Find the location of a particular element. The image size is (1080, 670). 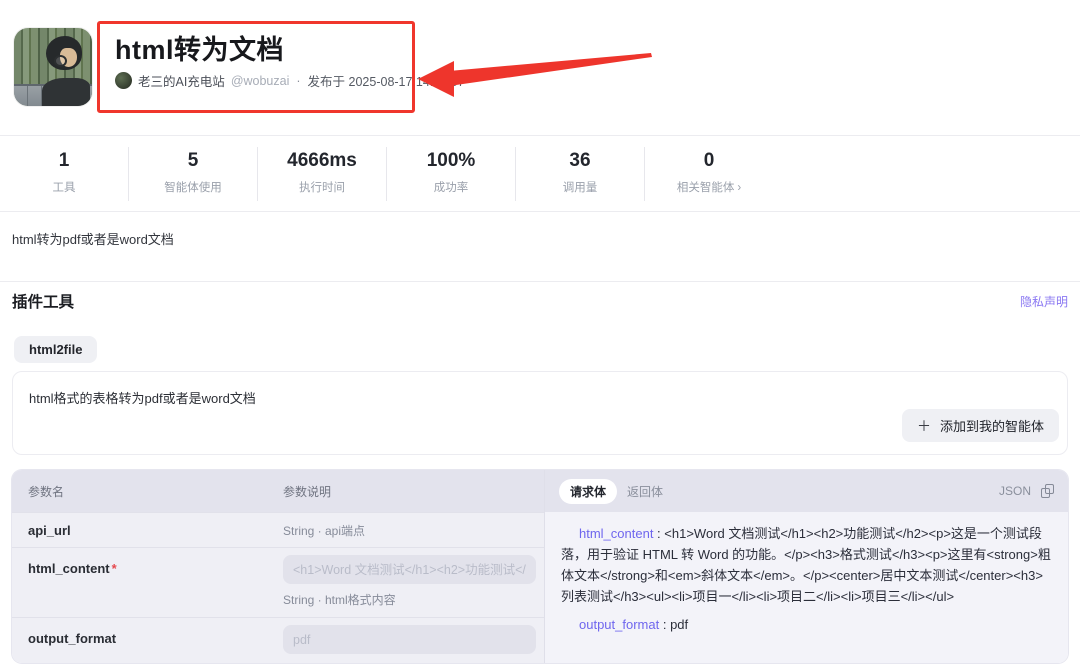

stat-value: 0 is located at coordinates (709, 160).